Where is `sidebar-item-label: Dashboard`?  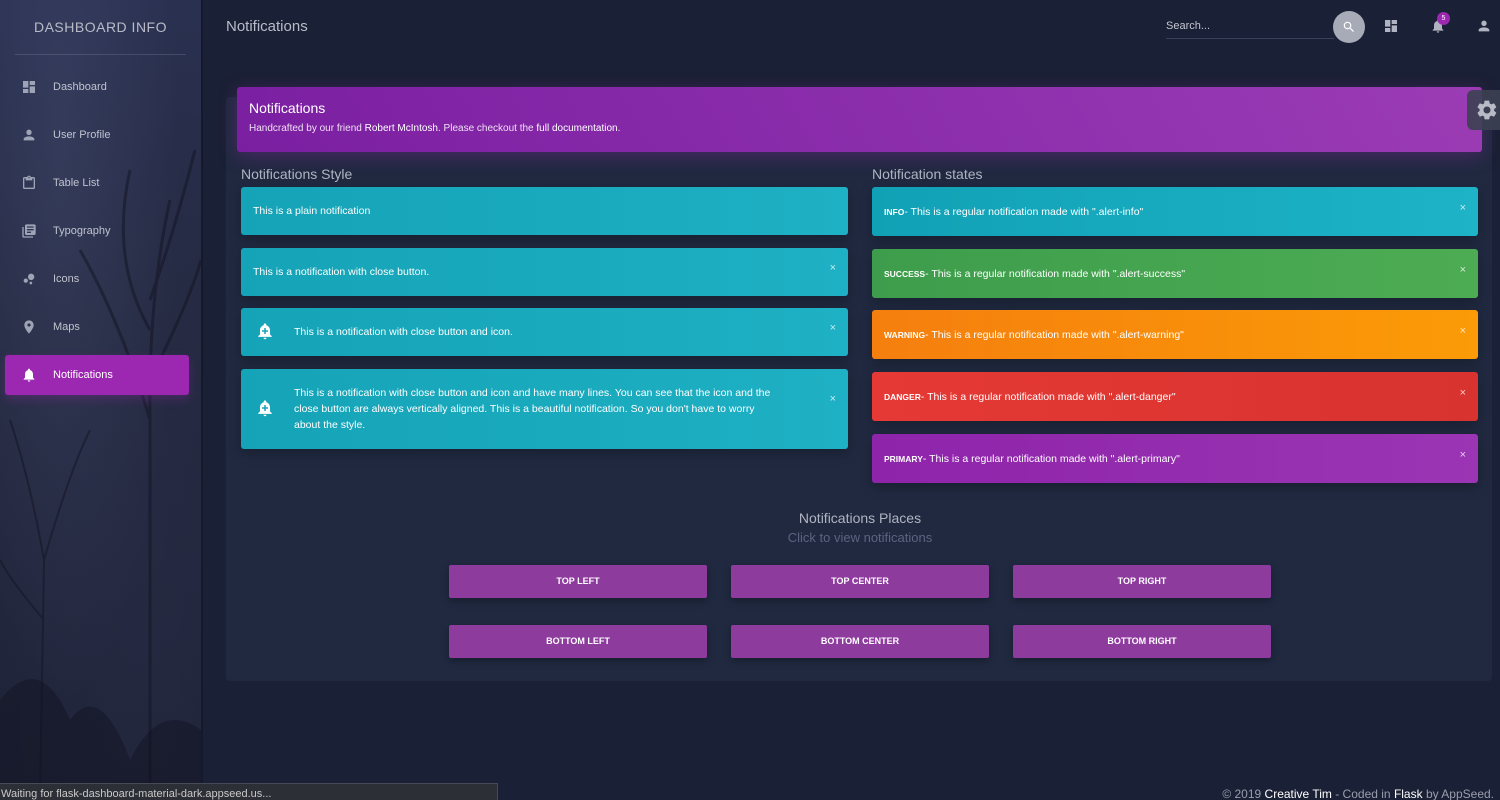 sidebar-item-label: Dashboard is located at coordinates (80, 87).